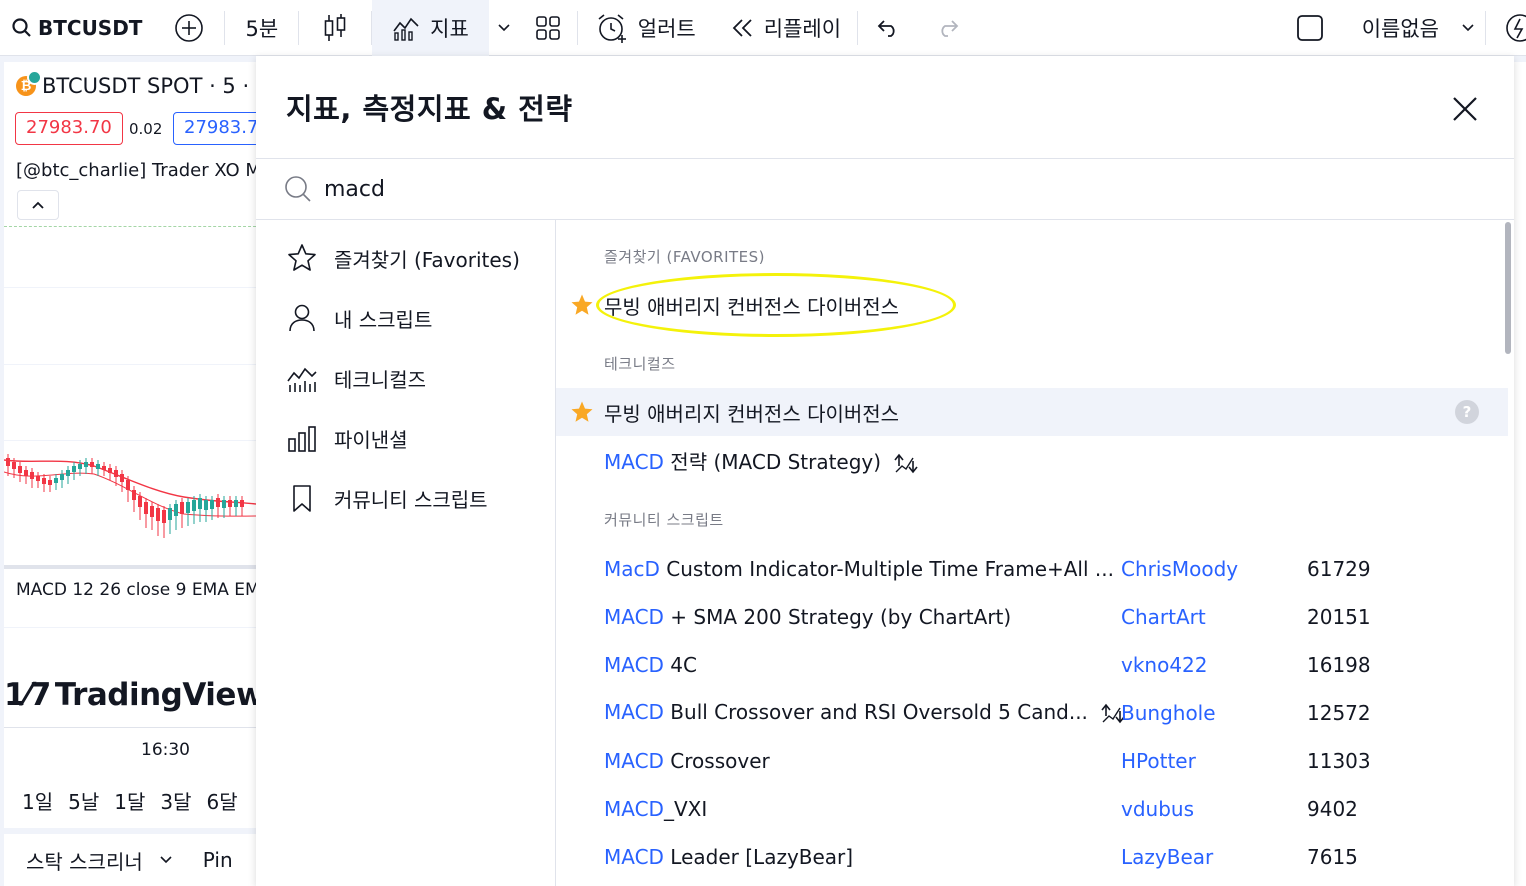 The image size is (1526, 886). I want to click on undo-button, so click(888, 28).